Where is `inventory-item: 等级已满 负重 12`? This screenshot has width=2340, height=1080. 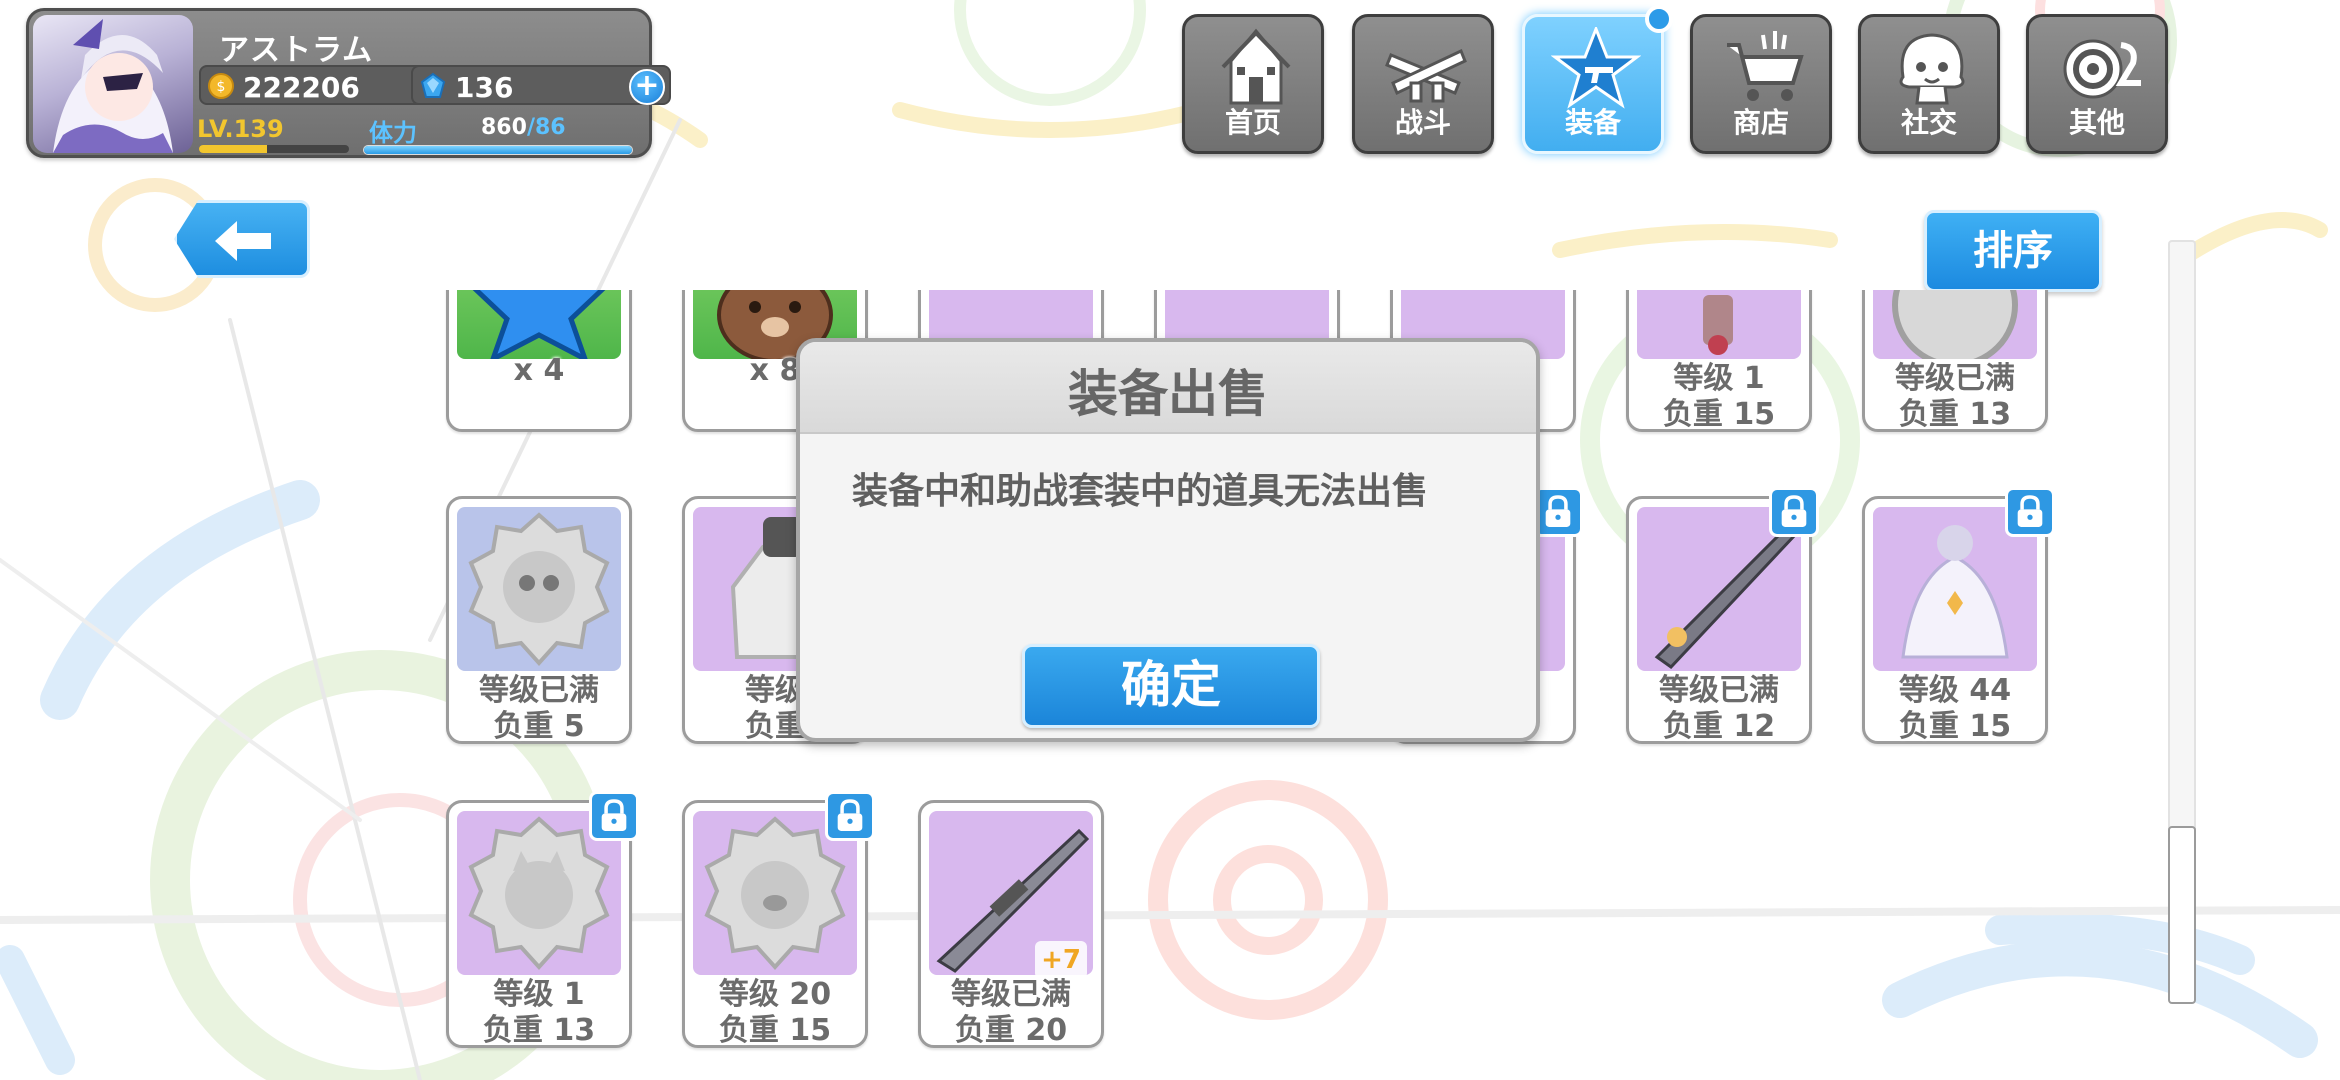 inventory-item: 等级已满 负重 12 is located at coordinates (1722, 615).